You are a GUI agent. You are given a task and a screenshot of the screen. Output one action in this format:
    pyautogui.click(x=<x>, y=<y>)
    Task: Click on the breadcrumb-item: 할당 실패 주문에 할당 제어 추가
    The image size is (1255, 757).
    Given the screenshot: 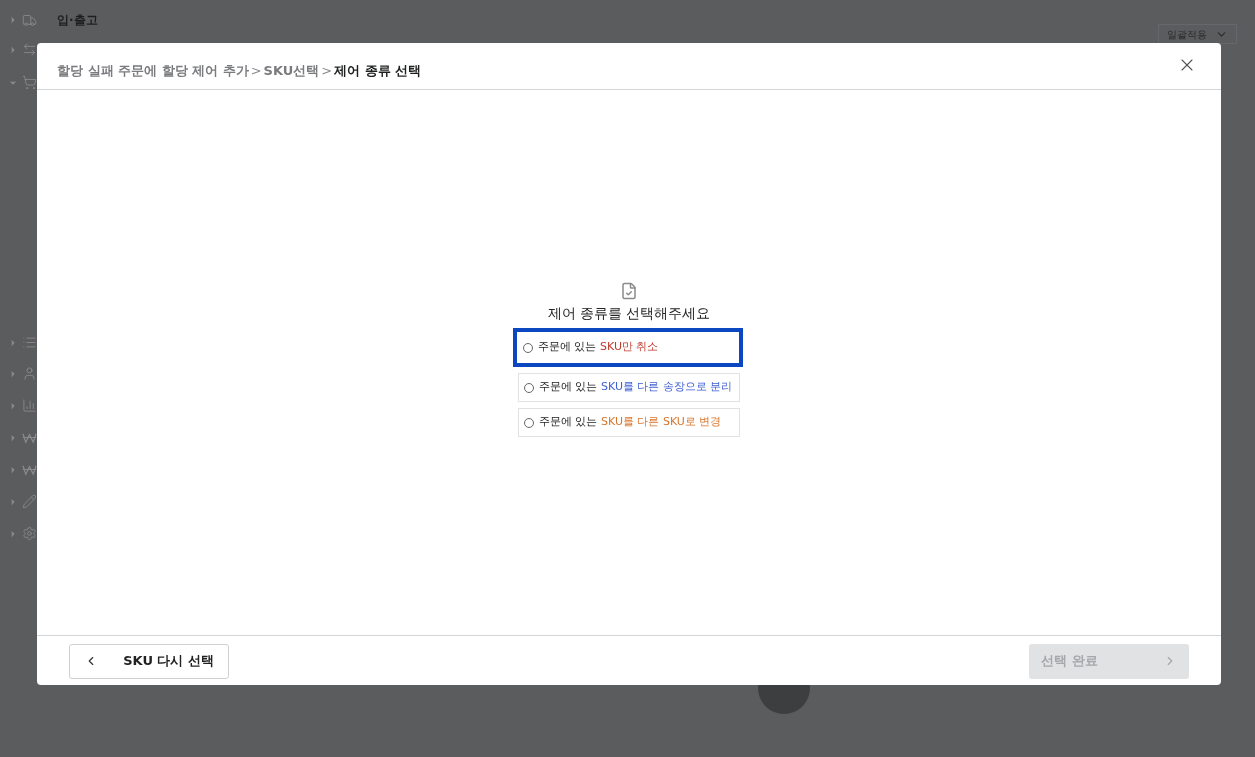 What is the action you would take?
    pyautogui.click(x=153, y=70)
    